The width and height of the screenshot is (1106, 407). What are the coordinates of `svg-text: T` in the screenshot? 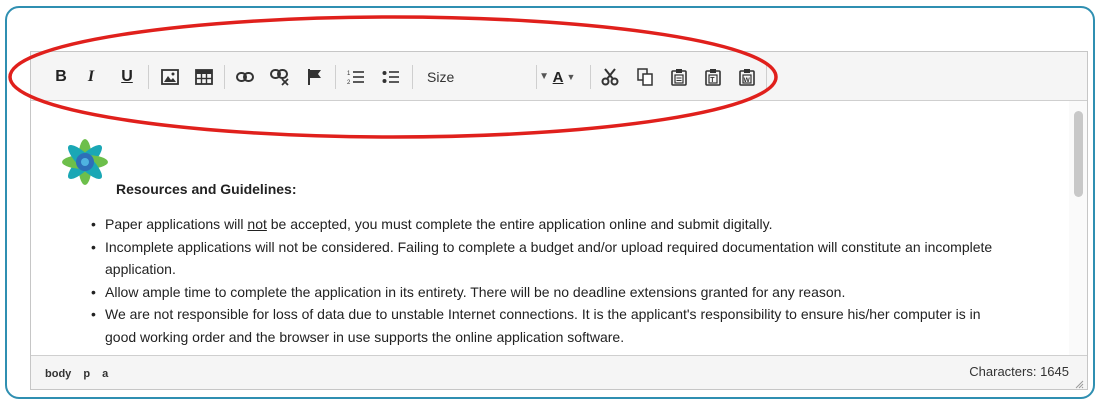 It's located at (712, 80).